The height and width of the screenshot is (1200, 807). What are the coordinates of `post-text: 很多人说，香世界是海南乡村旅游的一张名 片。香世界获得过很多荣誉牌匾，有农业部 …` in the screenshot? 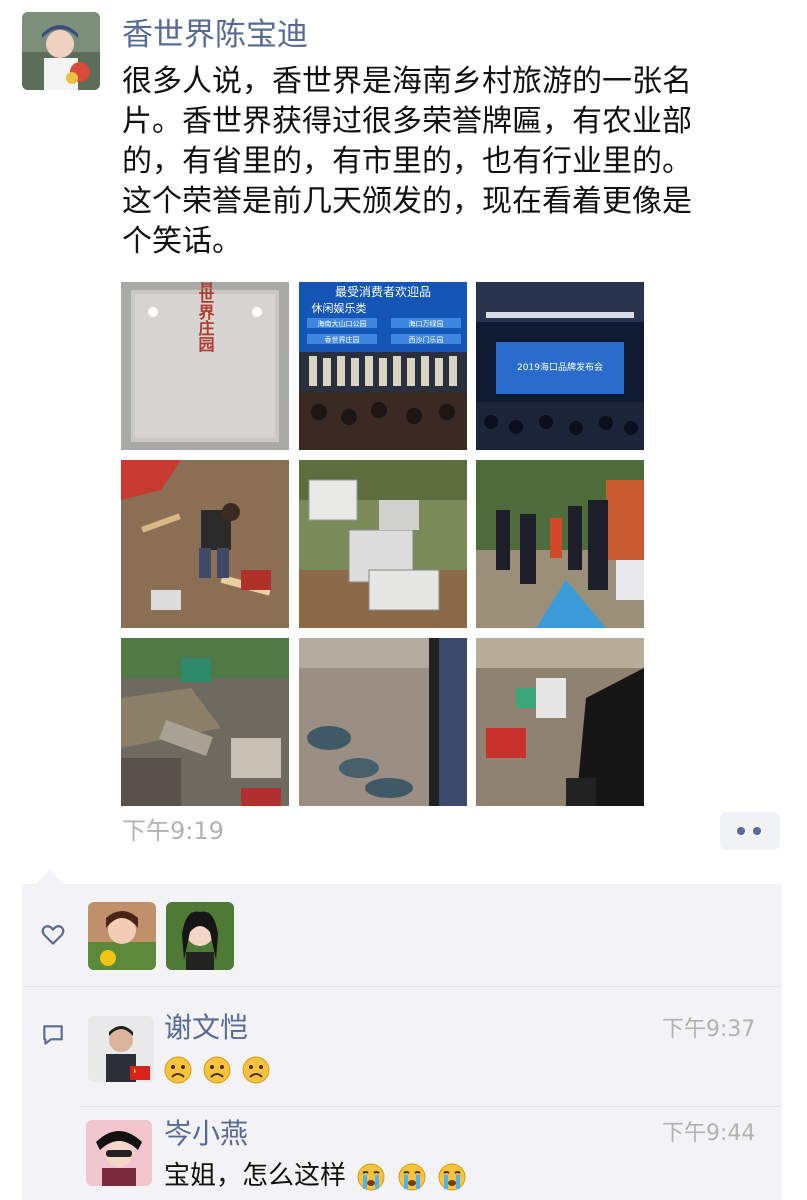 It's located at (452, 162).